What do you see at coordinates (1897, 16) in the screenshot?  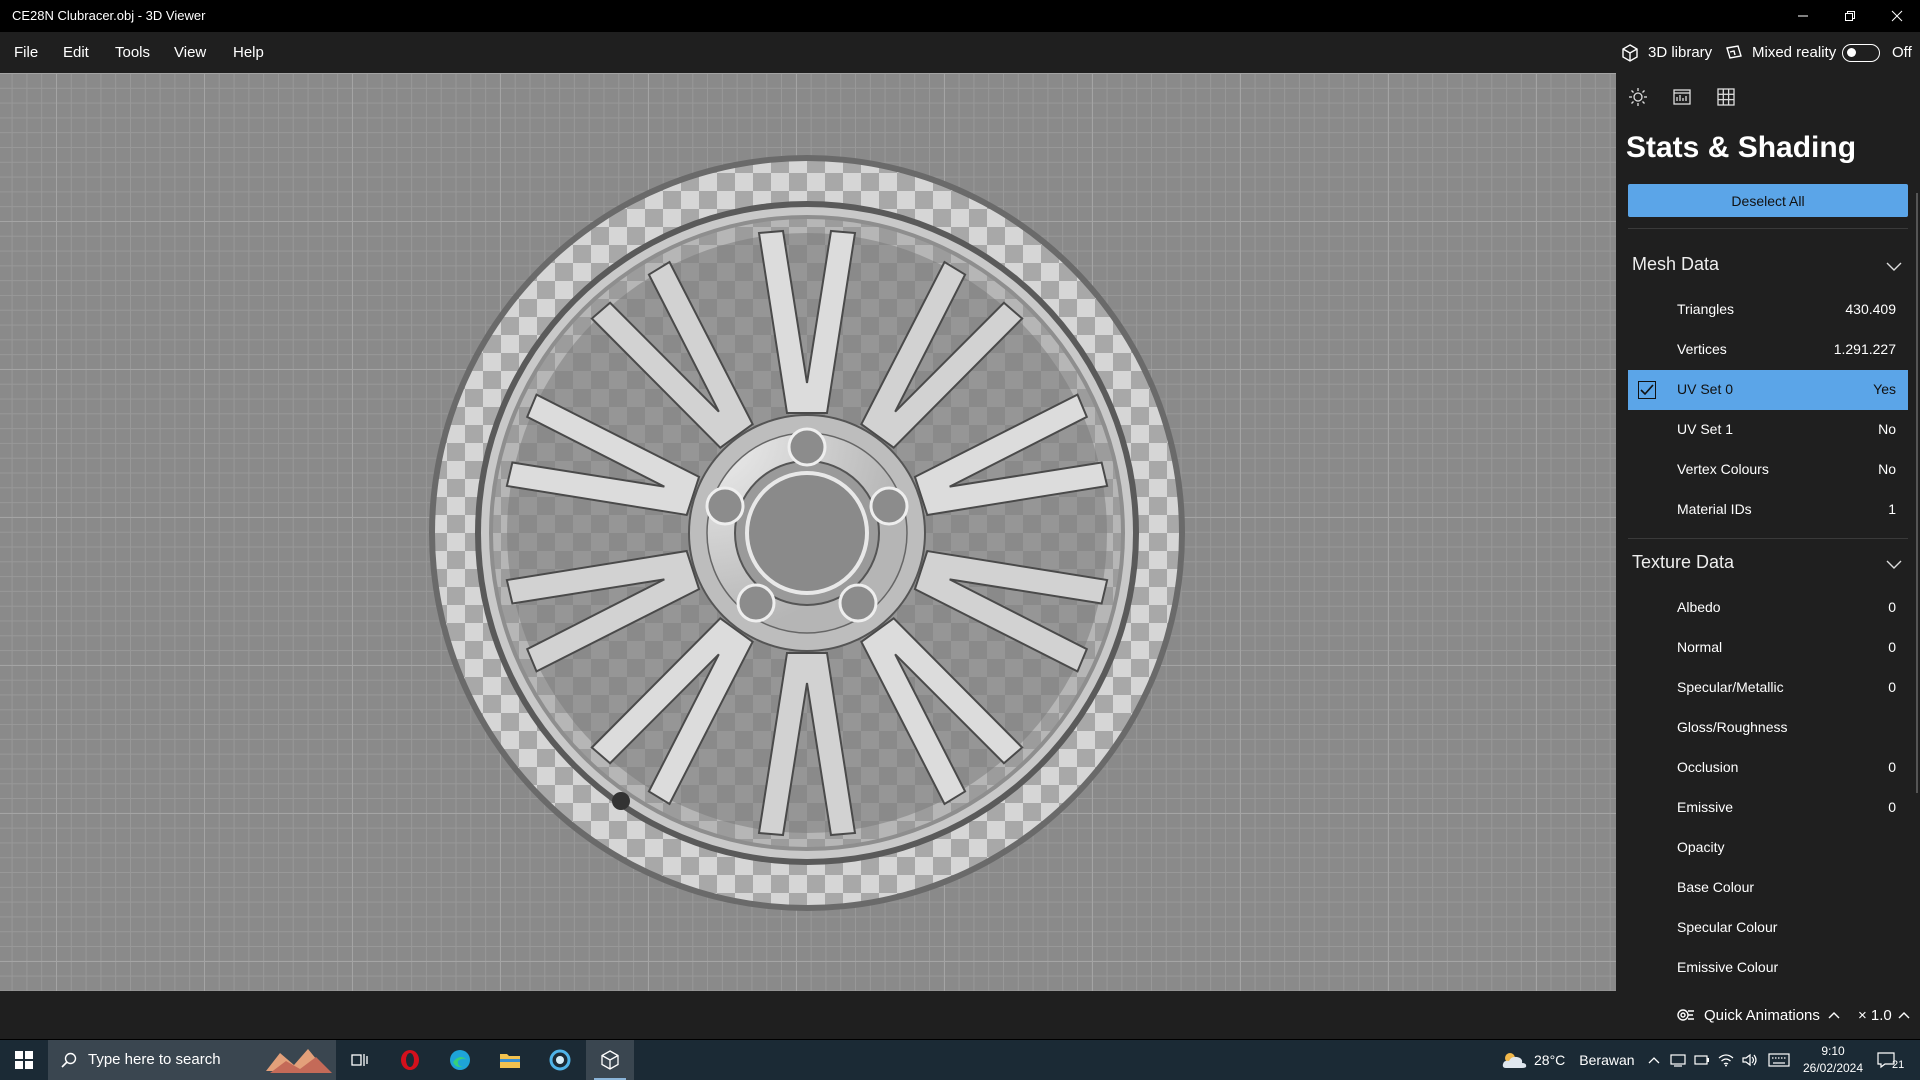 I see `close-button` at bounding box center [1897, 16].